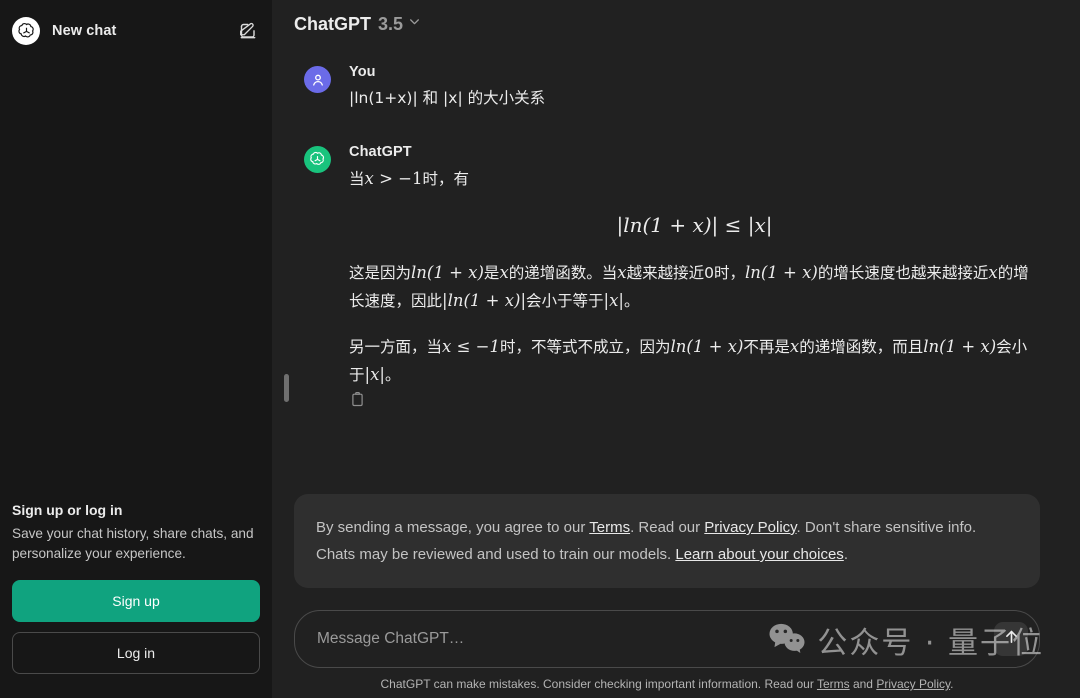 This screenshot has width=1080, height=698. Describe the element at coordinates (333, 23) in the screenshot. I see `model-name: ChatGPT` at that location.